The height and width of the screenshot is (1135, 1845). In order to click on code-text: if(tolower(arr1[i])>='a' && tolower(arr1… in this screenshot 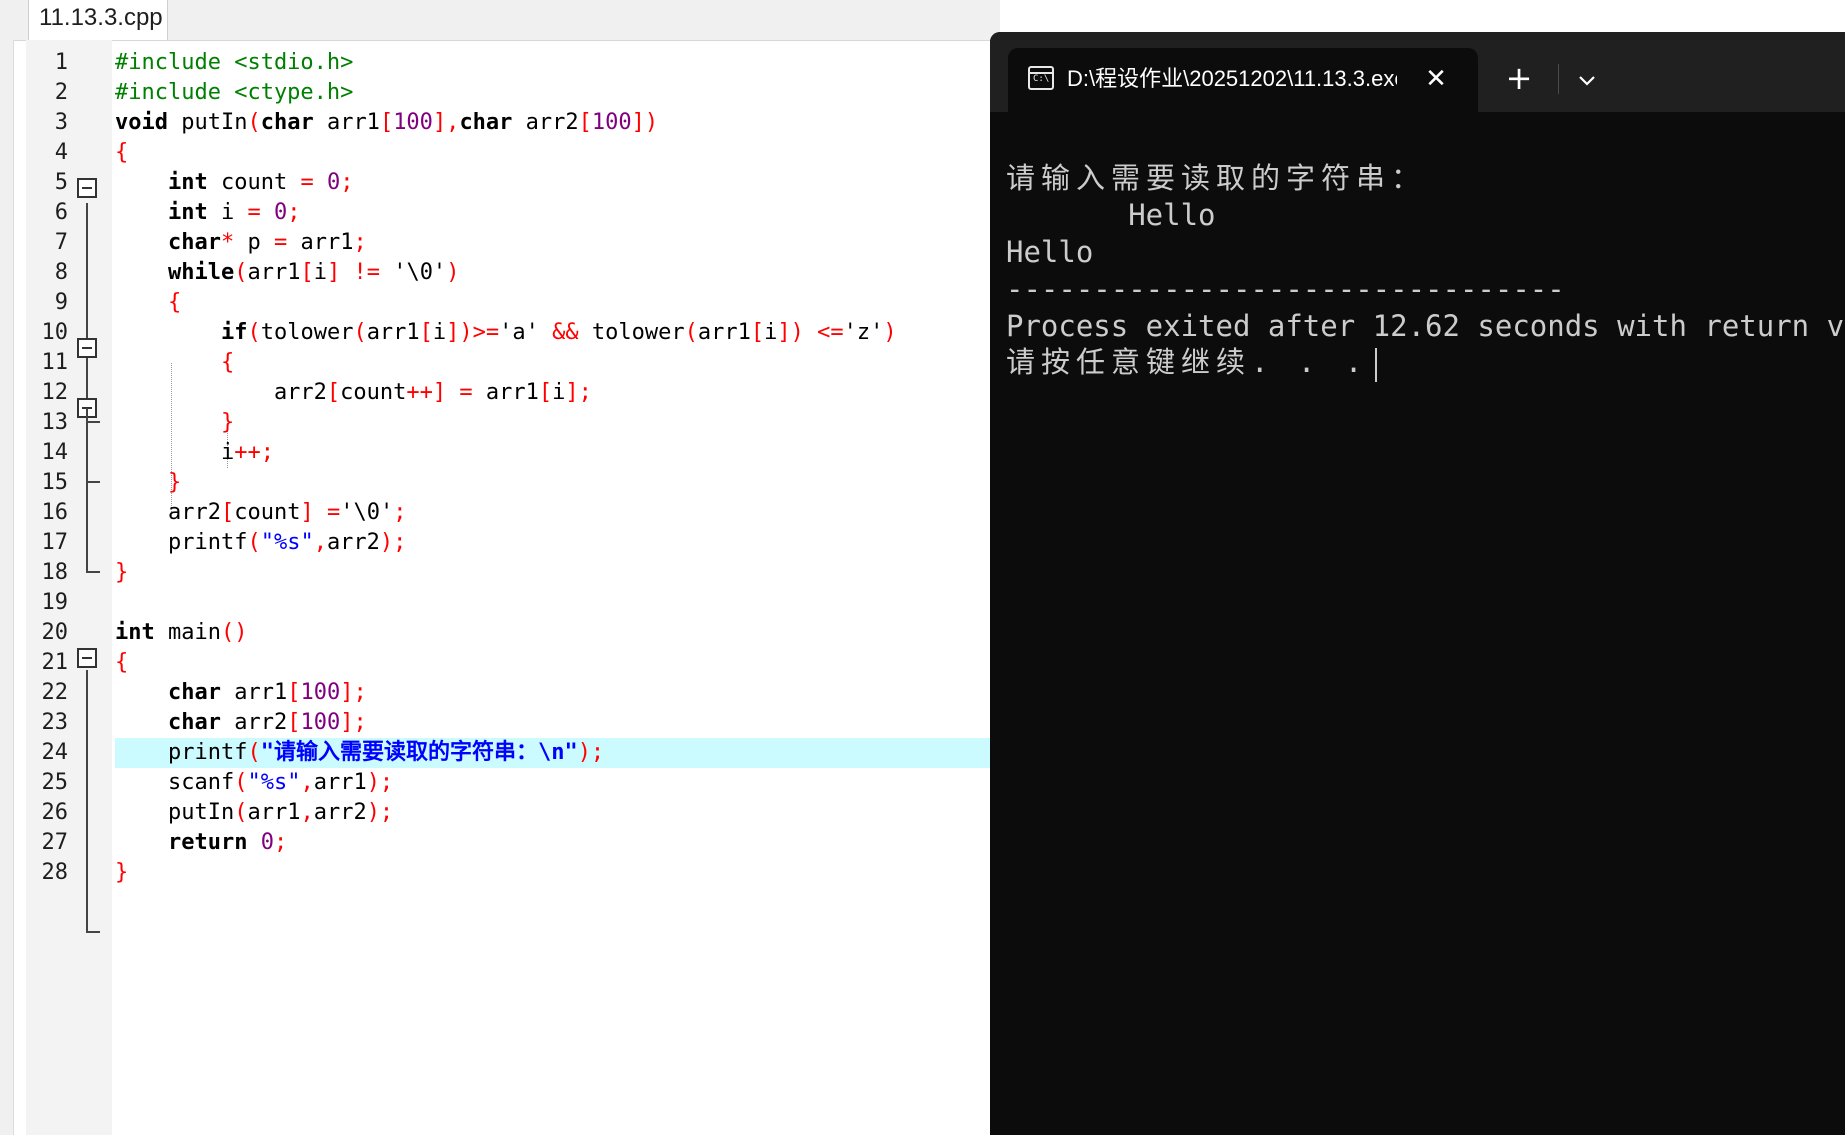, I will do `click(552, 333)`.